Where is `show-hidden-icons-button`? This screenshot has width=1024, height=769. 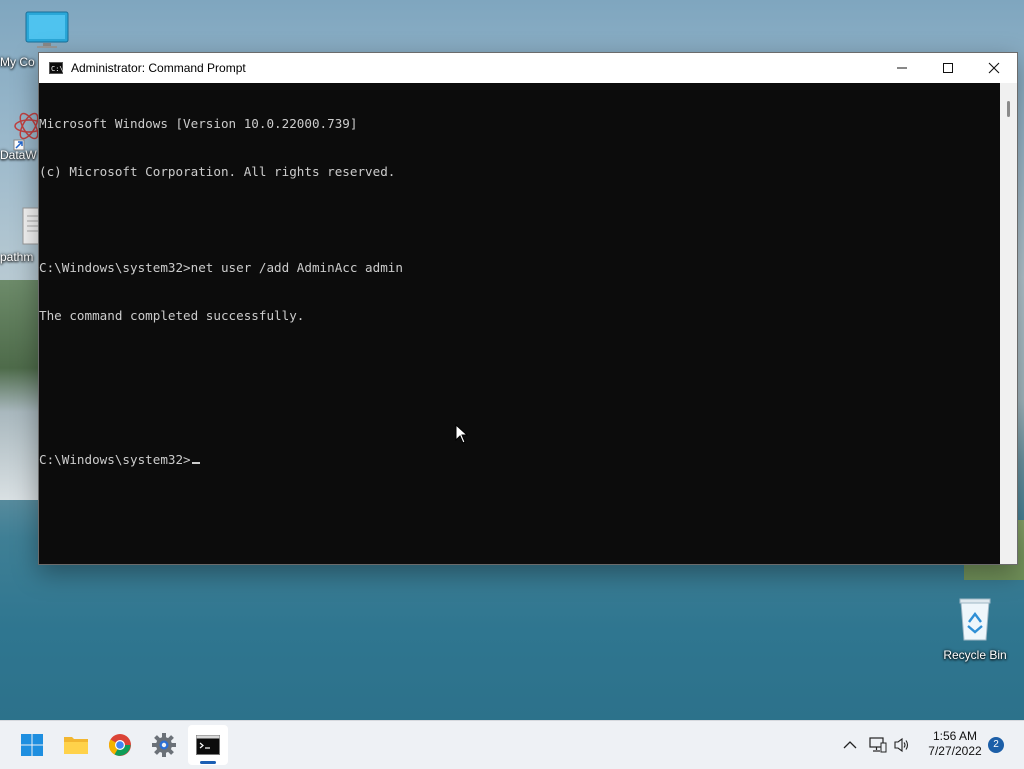 show-hidden-icons-button is located at coordinates (850, 745).